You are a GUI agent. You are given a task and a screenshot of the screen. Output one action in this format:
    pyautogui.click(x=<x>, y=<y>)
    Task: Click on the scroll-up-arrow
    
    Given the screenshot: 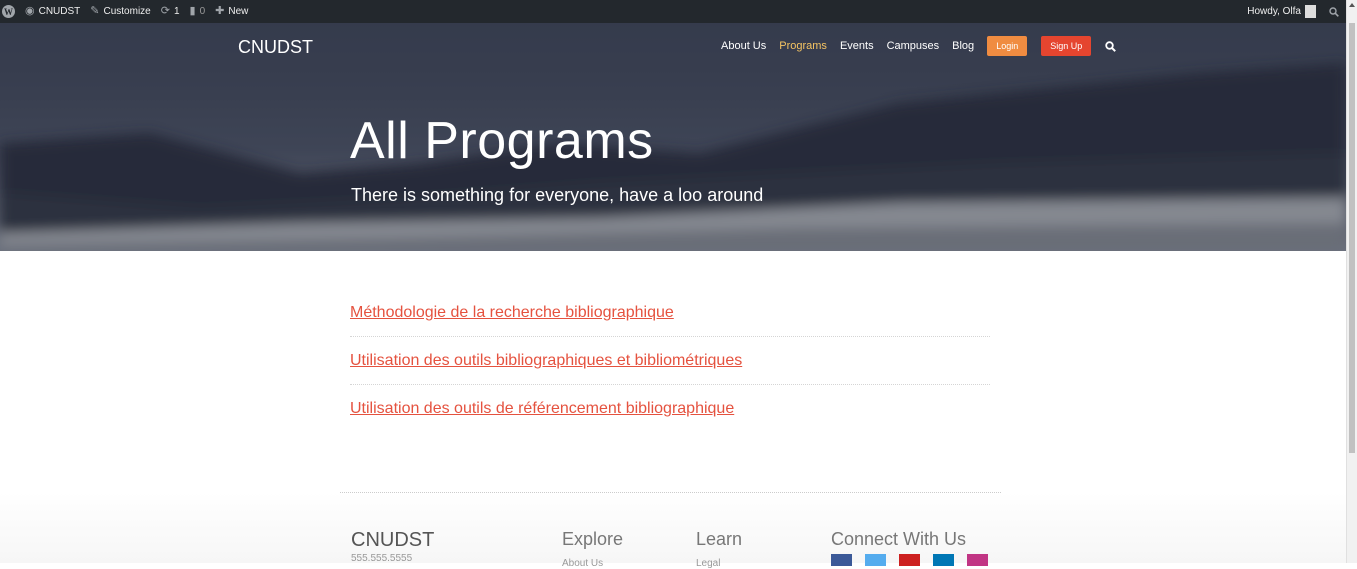 What is the action you would take?
    pyautogui.click(x=1352, y=5)
    